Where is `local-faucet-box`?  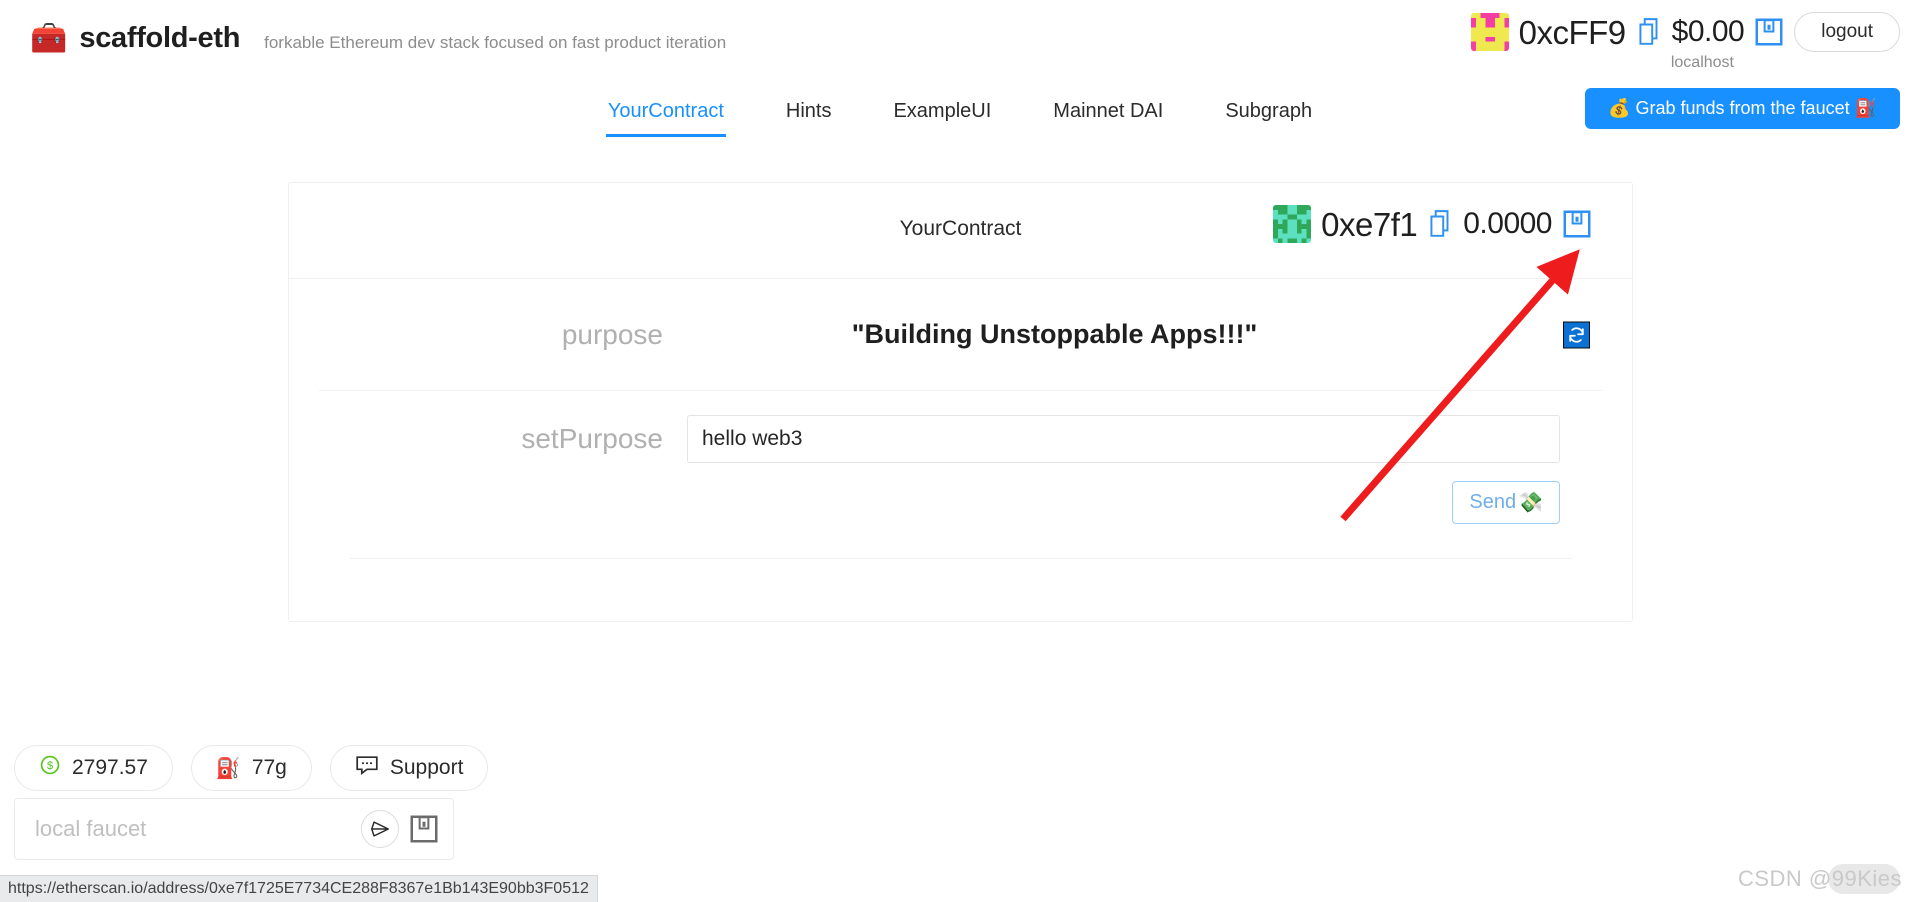
local-faucet-box is located at coordinates (234, 829).